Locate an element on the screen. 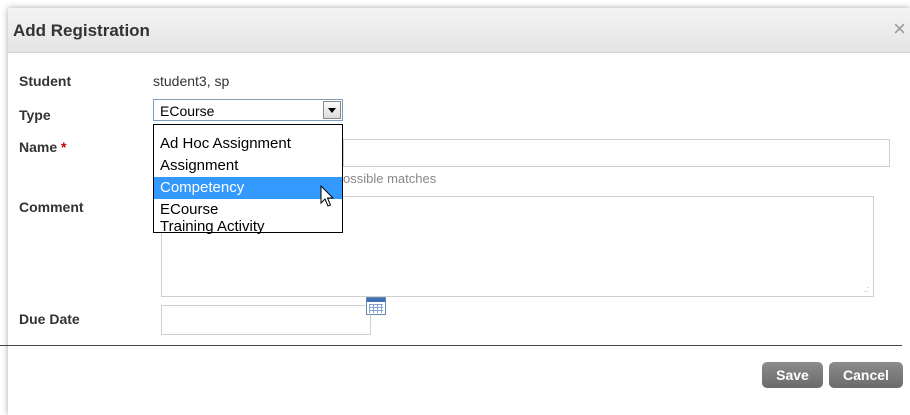 Image resolution: width=910 pixels, height=415 pixels. student-value: student3, sp is located at coordinates (191, 81).